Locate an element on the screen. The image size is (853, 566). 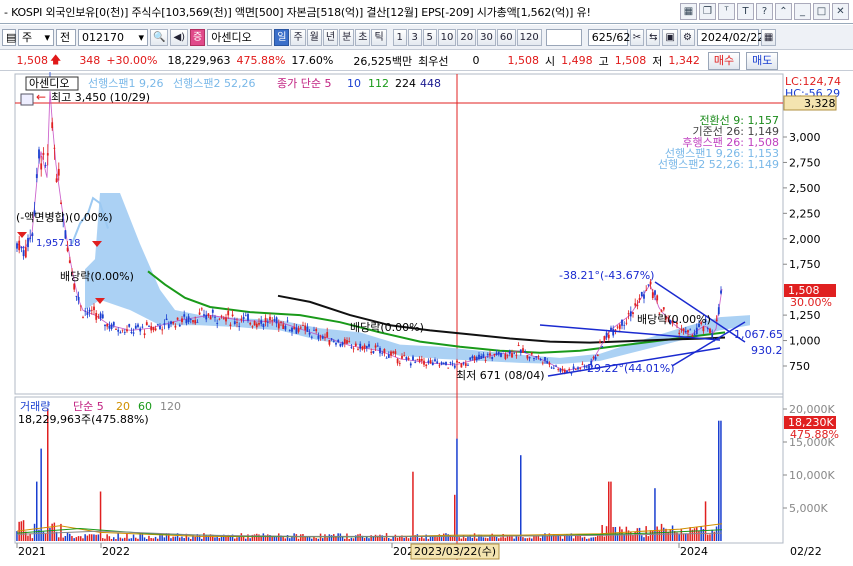
restore-icon: ❐ is located at coordinates (707, 11).